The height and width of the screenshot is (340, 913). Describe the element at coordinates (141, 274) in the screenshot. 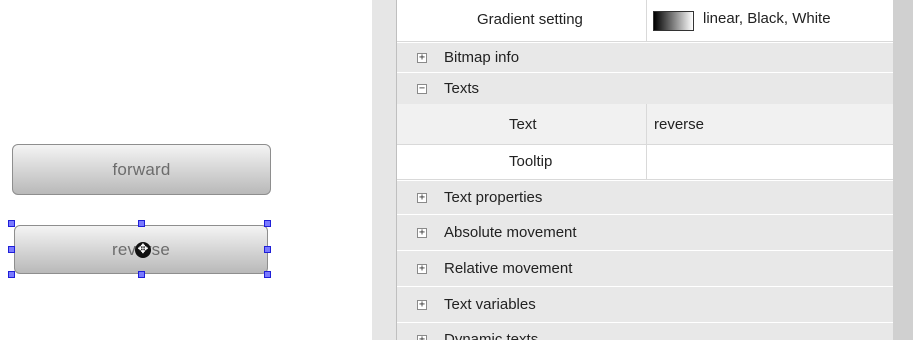

I see `resize-handle-bottom` at that location.